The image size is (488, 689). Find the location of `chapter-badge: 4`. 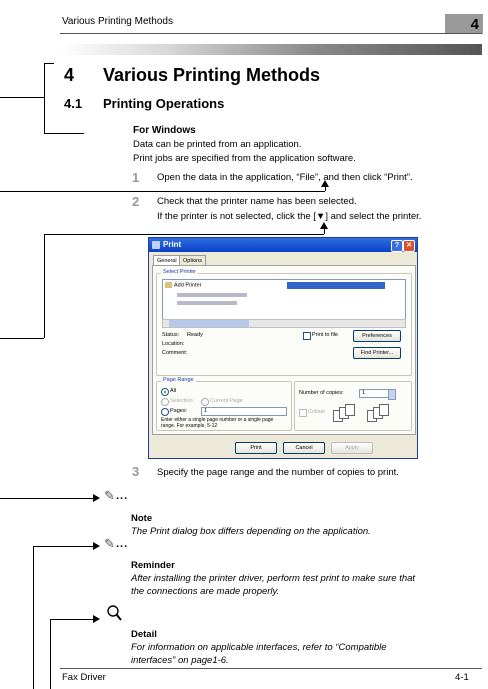

chapter-badge: 4 is located at coordinates (464, 24).